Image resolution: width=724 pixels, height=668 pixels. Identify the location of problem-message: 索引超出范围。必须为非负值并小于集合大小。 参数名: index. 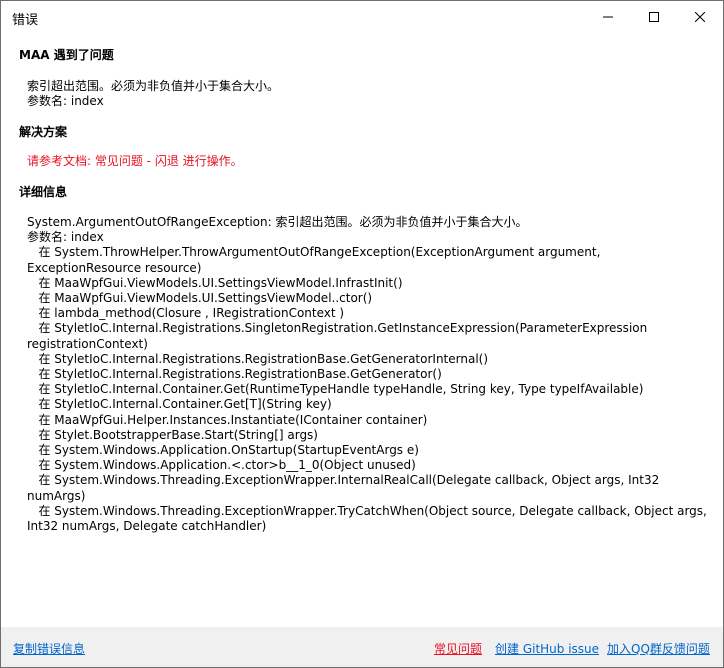
(153, 94).